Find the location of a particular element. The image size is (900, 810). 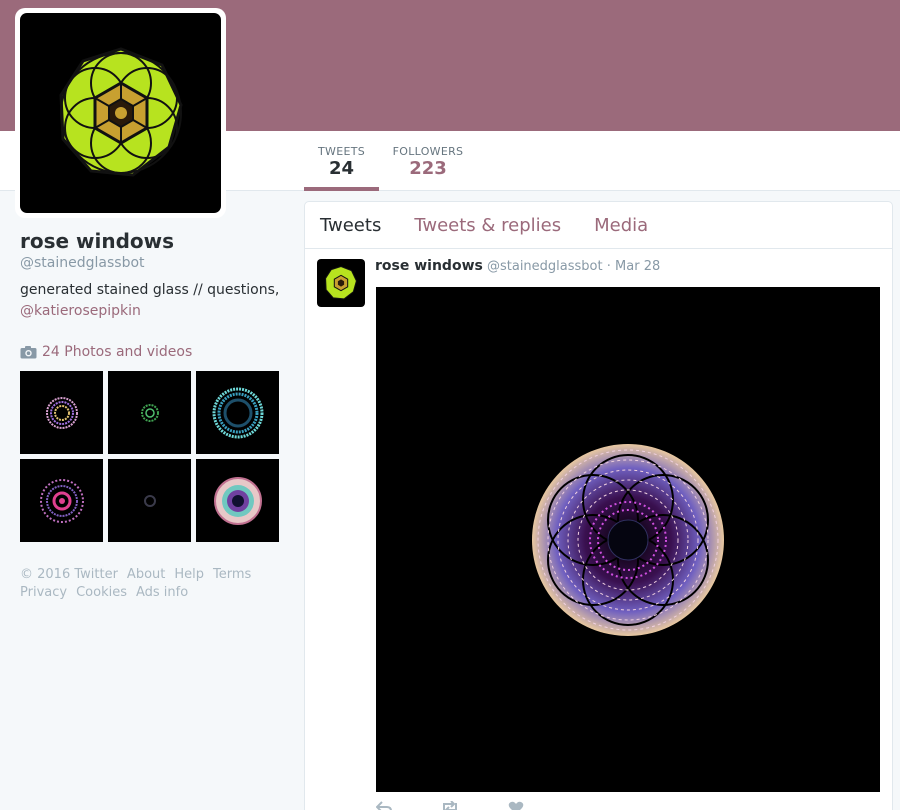

profile-bio-text: generated stained glass // questions, is located at coordinates (150, 290).